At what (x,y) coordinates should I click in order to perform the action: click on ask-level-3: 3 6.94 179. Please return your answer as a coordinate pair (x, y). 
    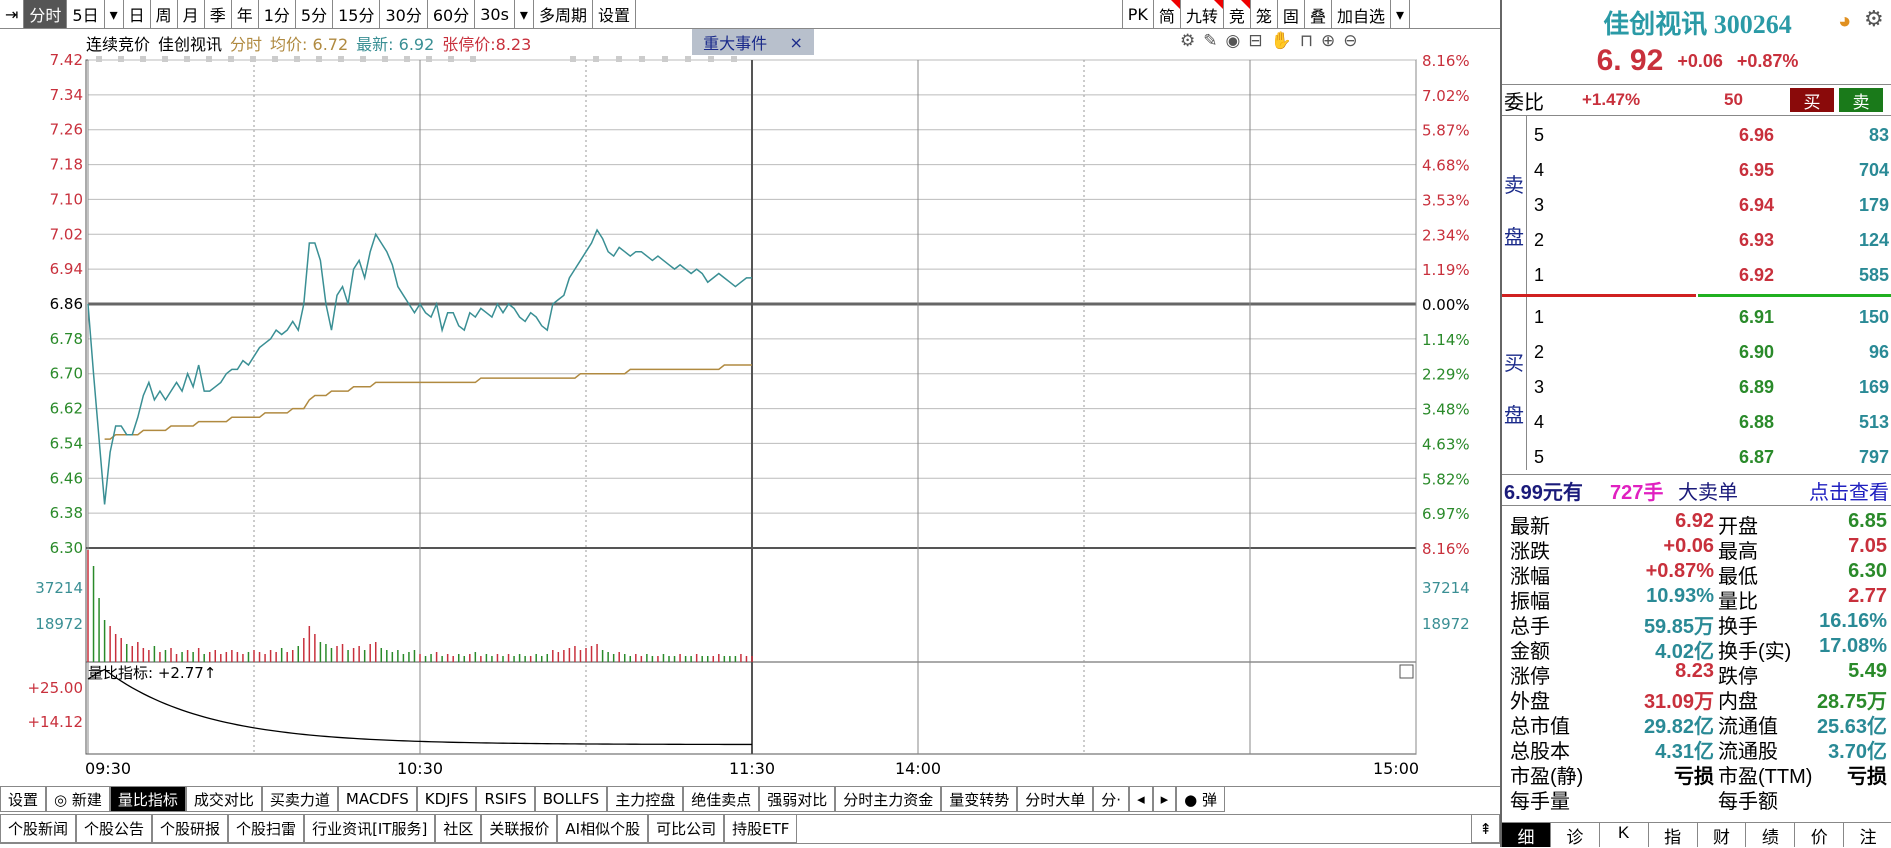
    Looking at the image, I should click on (1709, 205).